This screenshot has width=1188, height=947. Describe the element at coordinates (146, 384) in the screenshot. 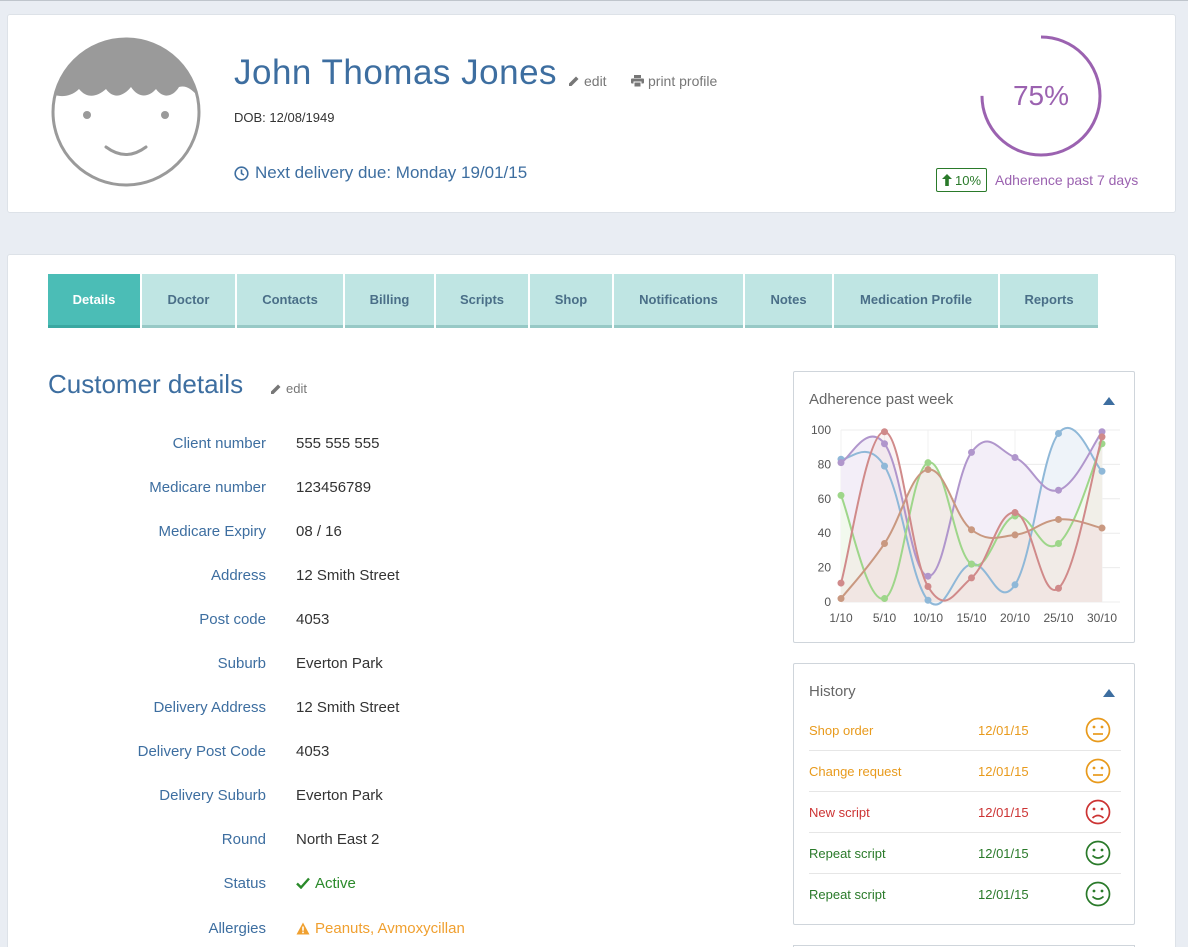

I see `customer-details-title: Customer details` at that location.